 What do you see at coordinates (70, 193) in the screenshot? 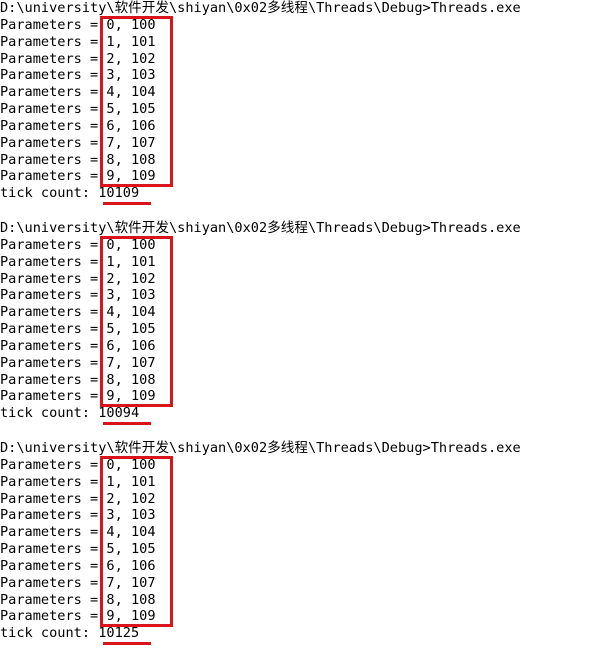
I see `tick-count-line: tick count: 10109` at bounding box center [70, 193].